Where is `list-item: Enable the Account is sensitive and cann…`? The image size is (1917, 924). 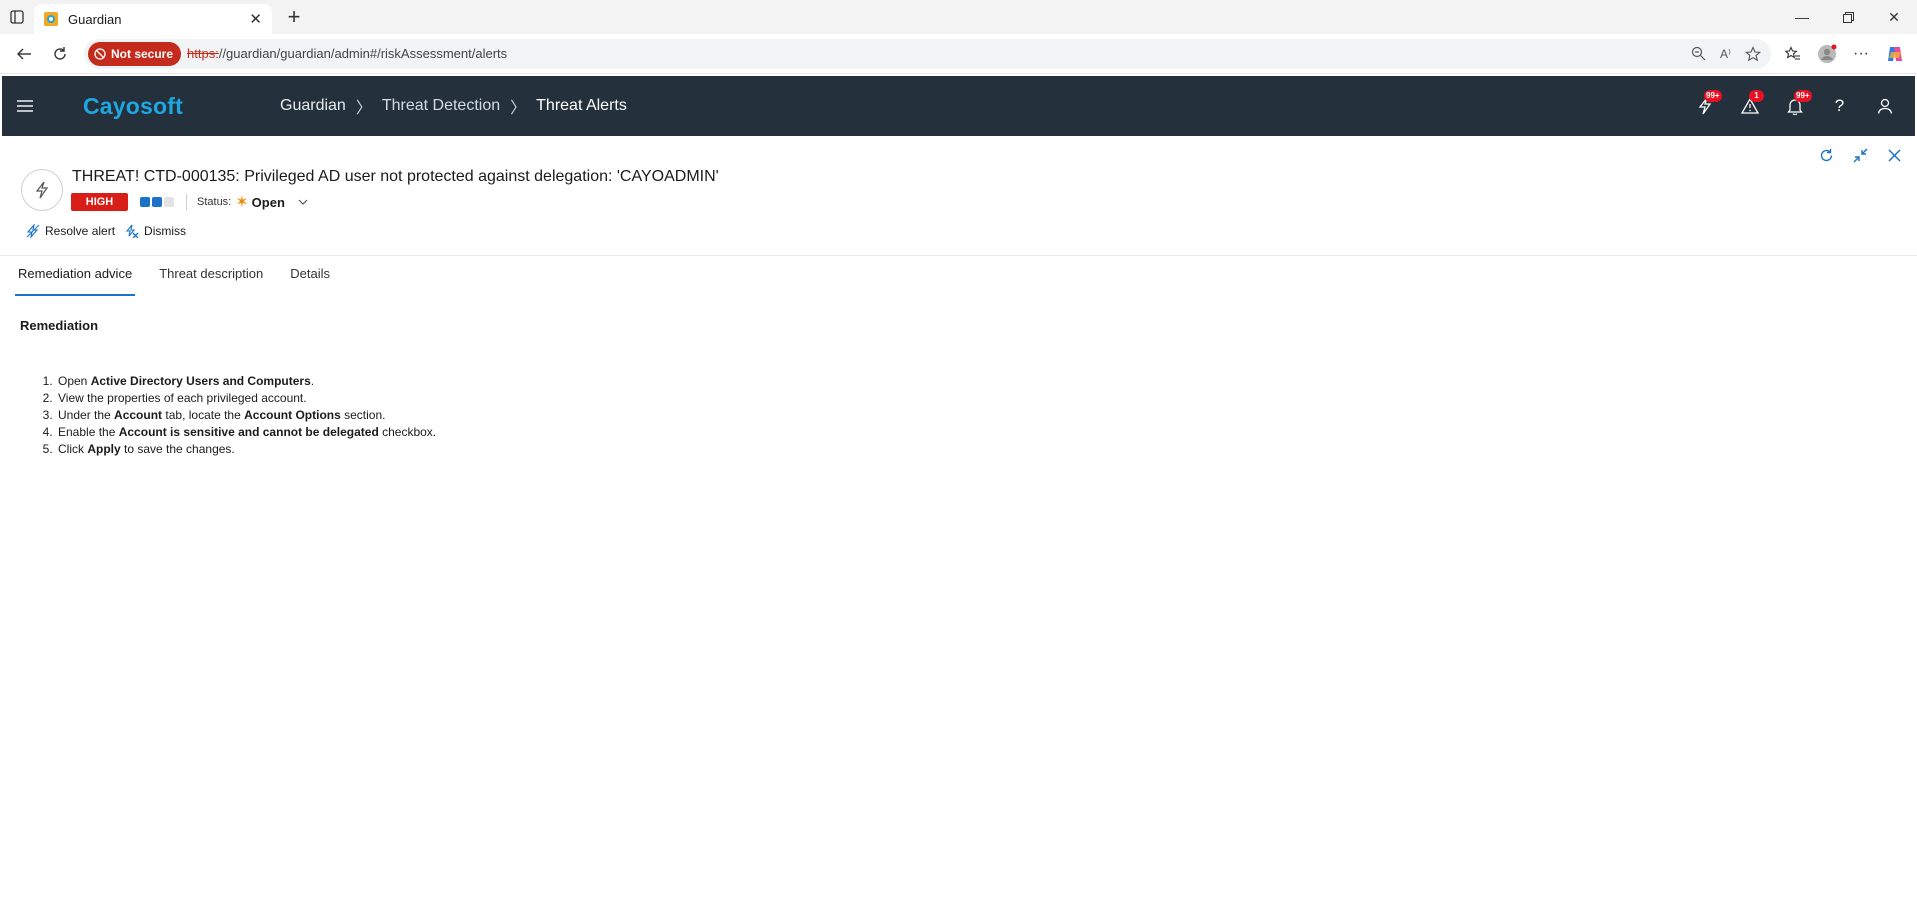
list-item: Enable the Account is sensitive and cann… is located at coordinates (976, 432).